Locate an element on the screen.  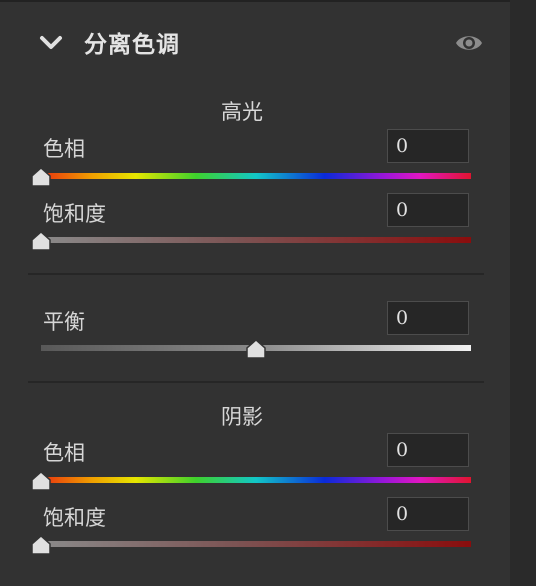
shadows-saturation-slider-track is located at coordinates (256, 544).